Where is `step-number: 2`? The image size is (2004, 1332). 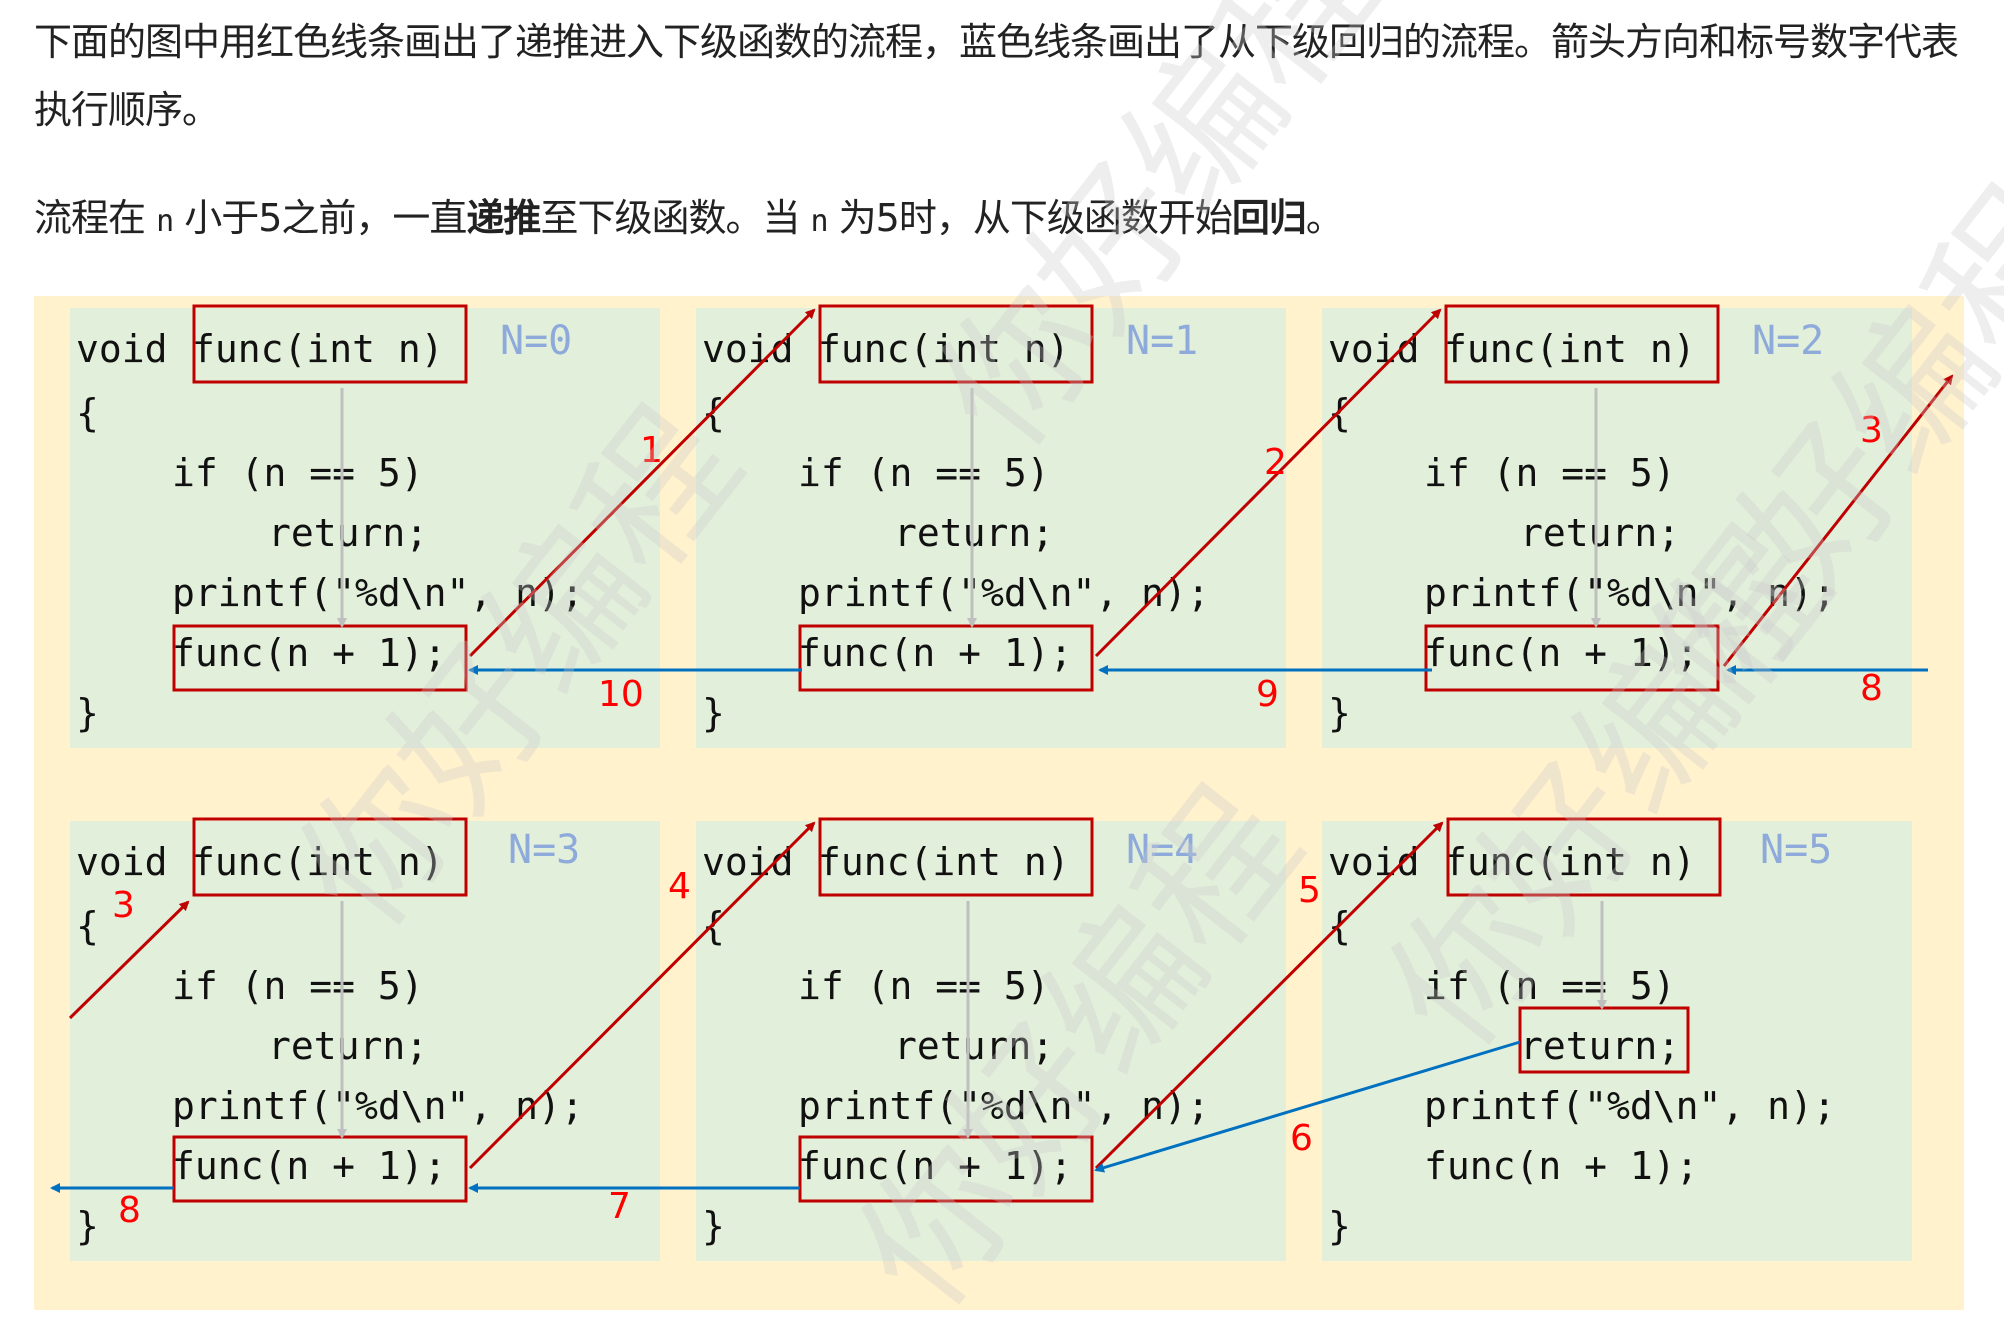 step-number: 2 is located at coordinates (1275, 462).